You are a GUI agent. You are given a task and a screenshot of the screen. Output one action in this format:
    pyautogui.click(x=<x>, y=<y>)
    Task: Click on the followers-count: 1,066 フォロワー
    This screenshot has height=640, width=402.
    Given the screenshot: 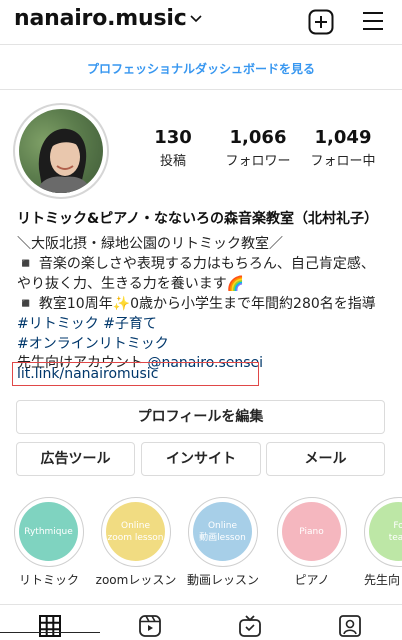 What is the action you would take?
    pyautogui.click(x=258, y=148)
    